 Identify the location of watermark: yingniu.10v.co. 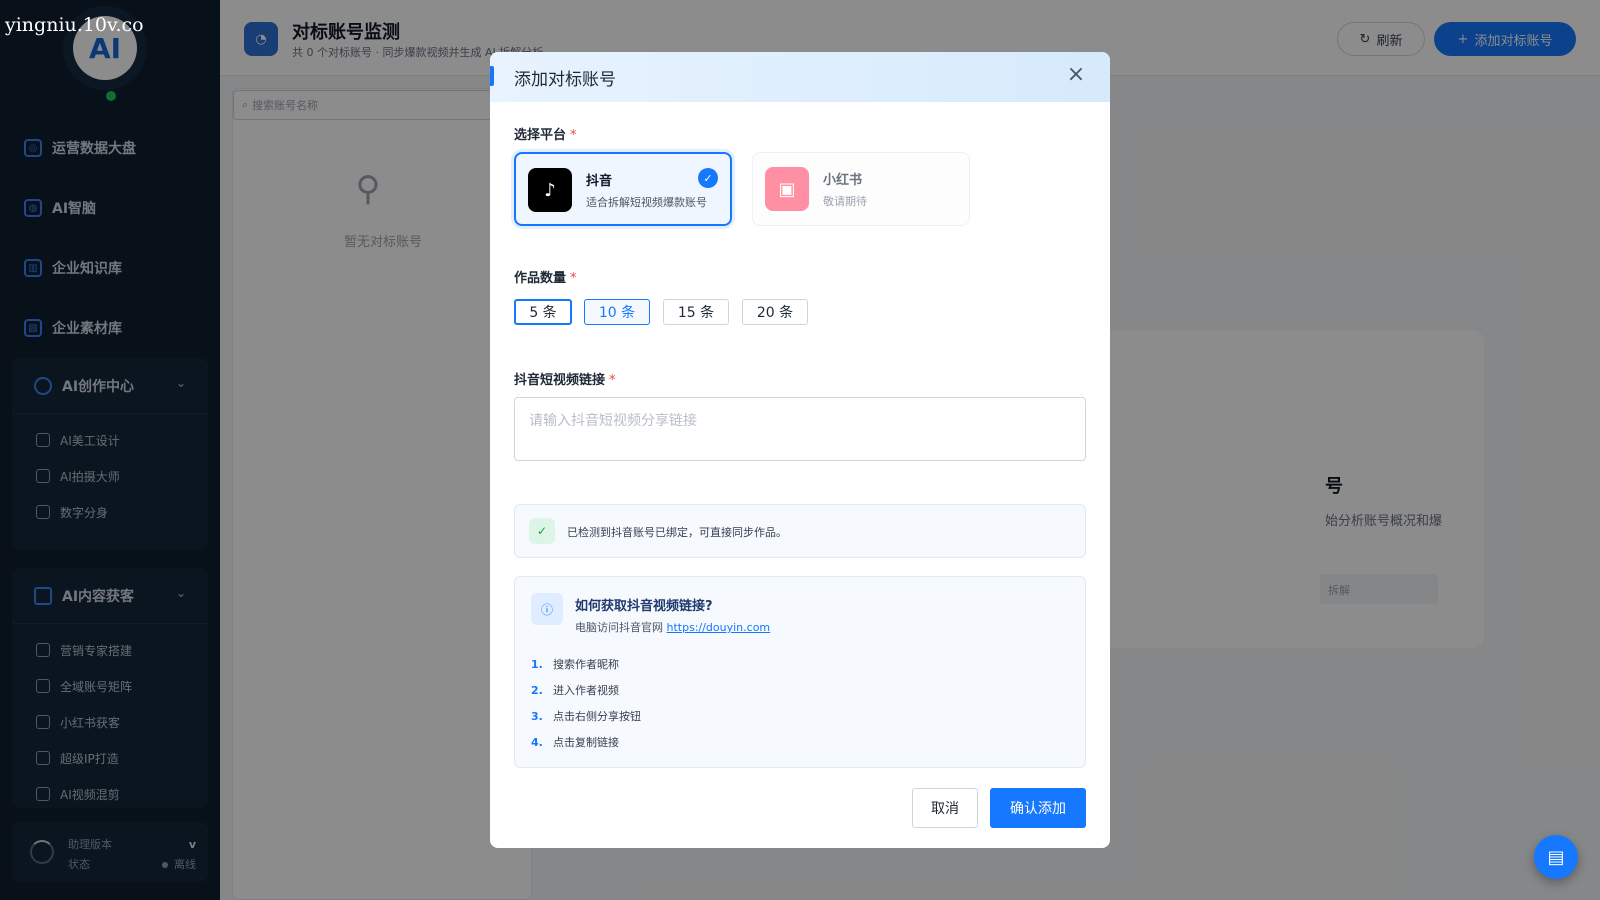
(74, 25).